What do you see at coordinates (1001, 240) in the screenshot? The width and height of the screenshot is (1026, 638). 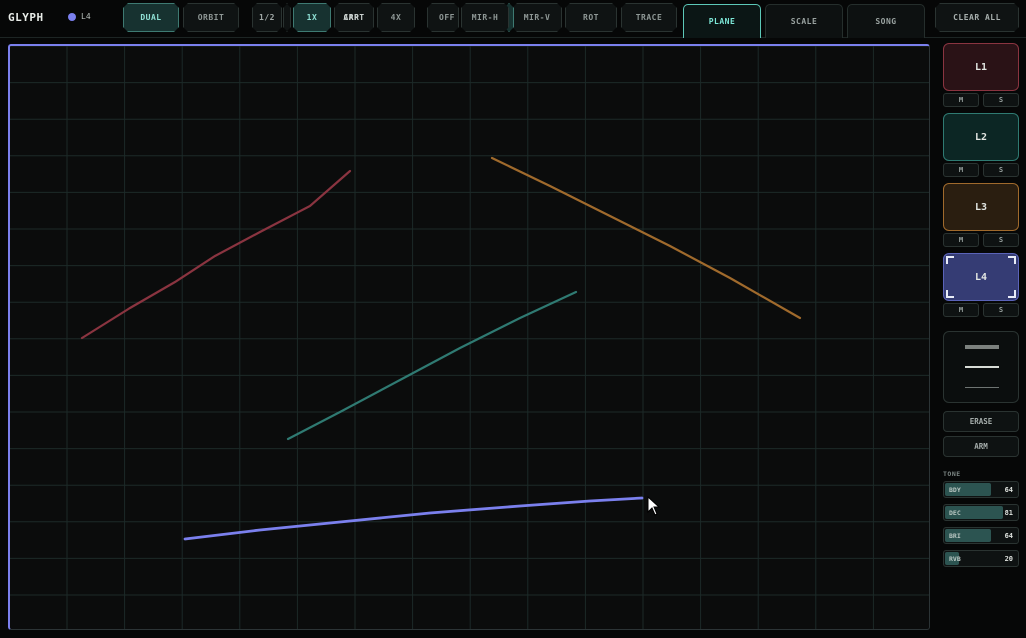 I see `solo-button-l3: S` at bounding box center [1001, 240].